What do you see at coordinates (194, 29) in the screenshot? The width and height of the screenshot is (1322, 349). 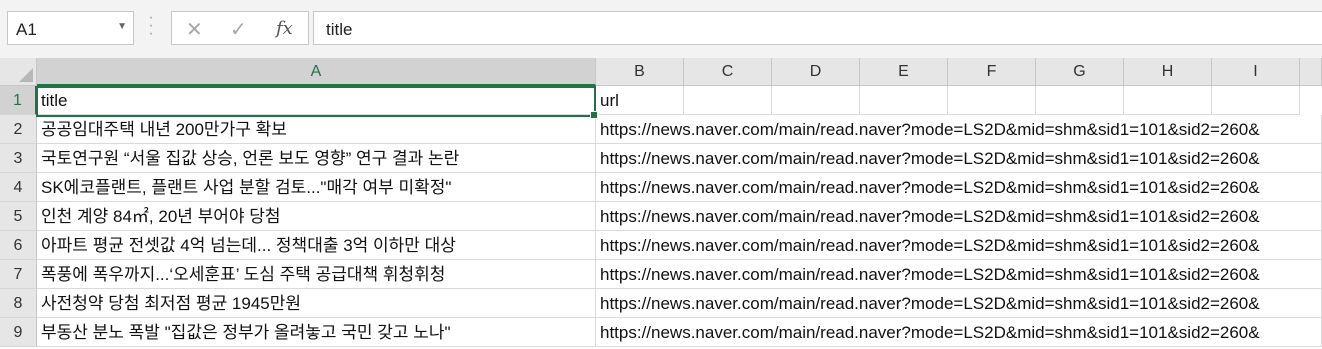 I see `cancel-icon: ✕` at bounding box center [194, 29].